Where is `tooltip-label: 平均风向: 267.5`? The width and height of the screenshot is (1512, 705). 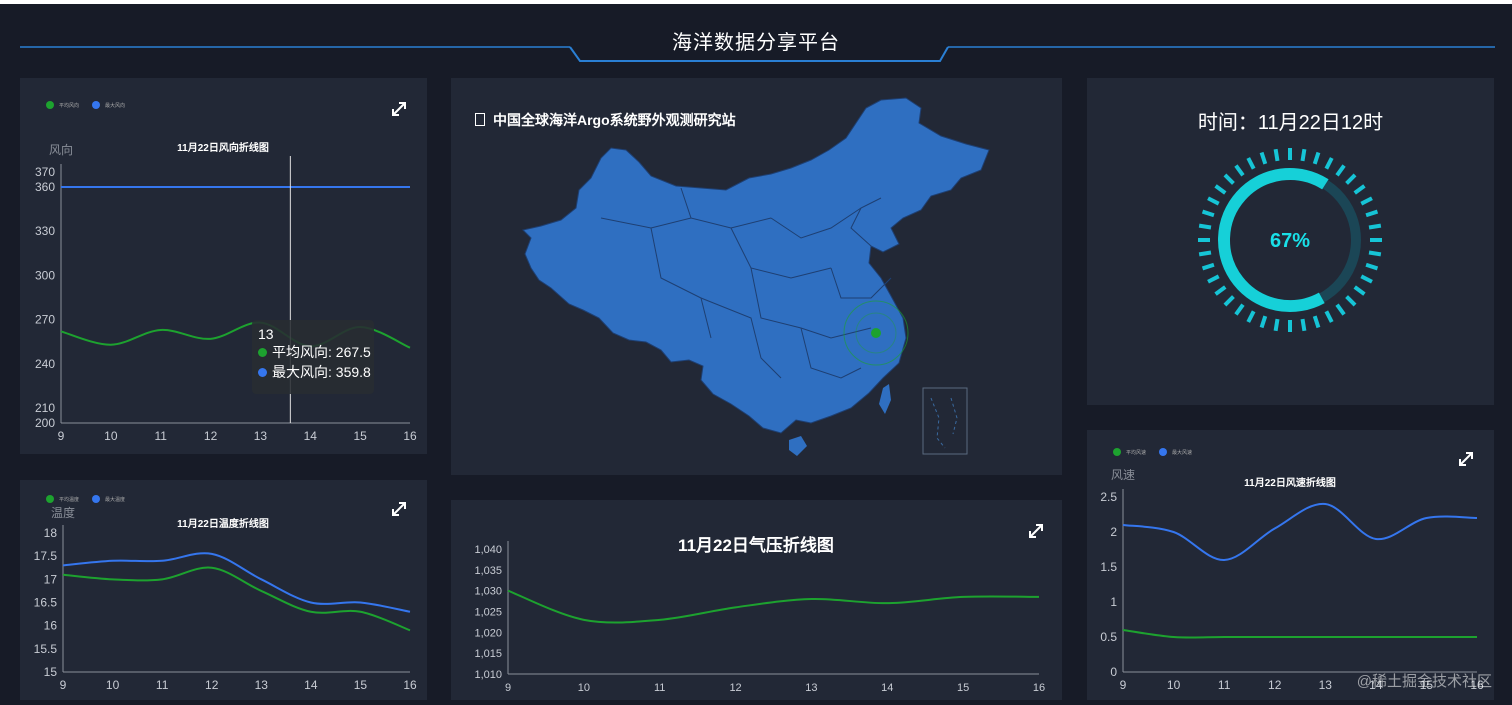
tooltip-label: 平均风向: 267.5 is located at coordinates (321, 352).